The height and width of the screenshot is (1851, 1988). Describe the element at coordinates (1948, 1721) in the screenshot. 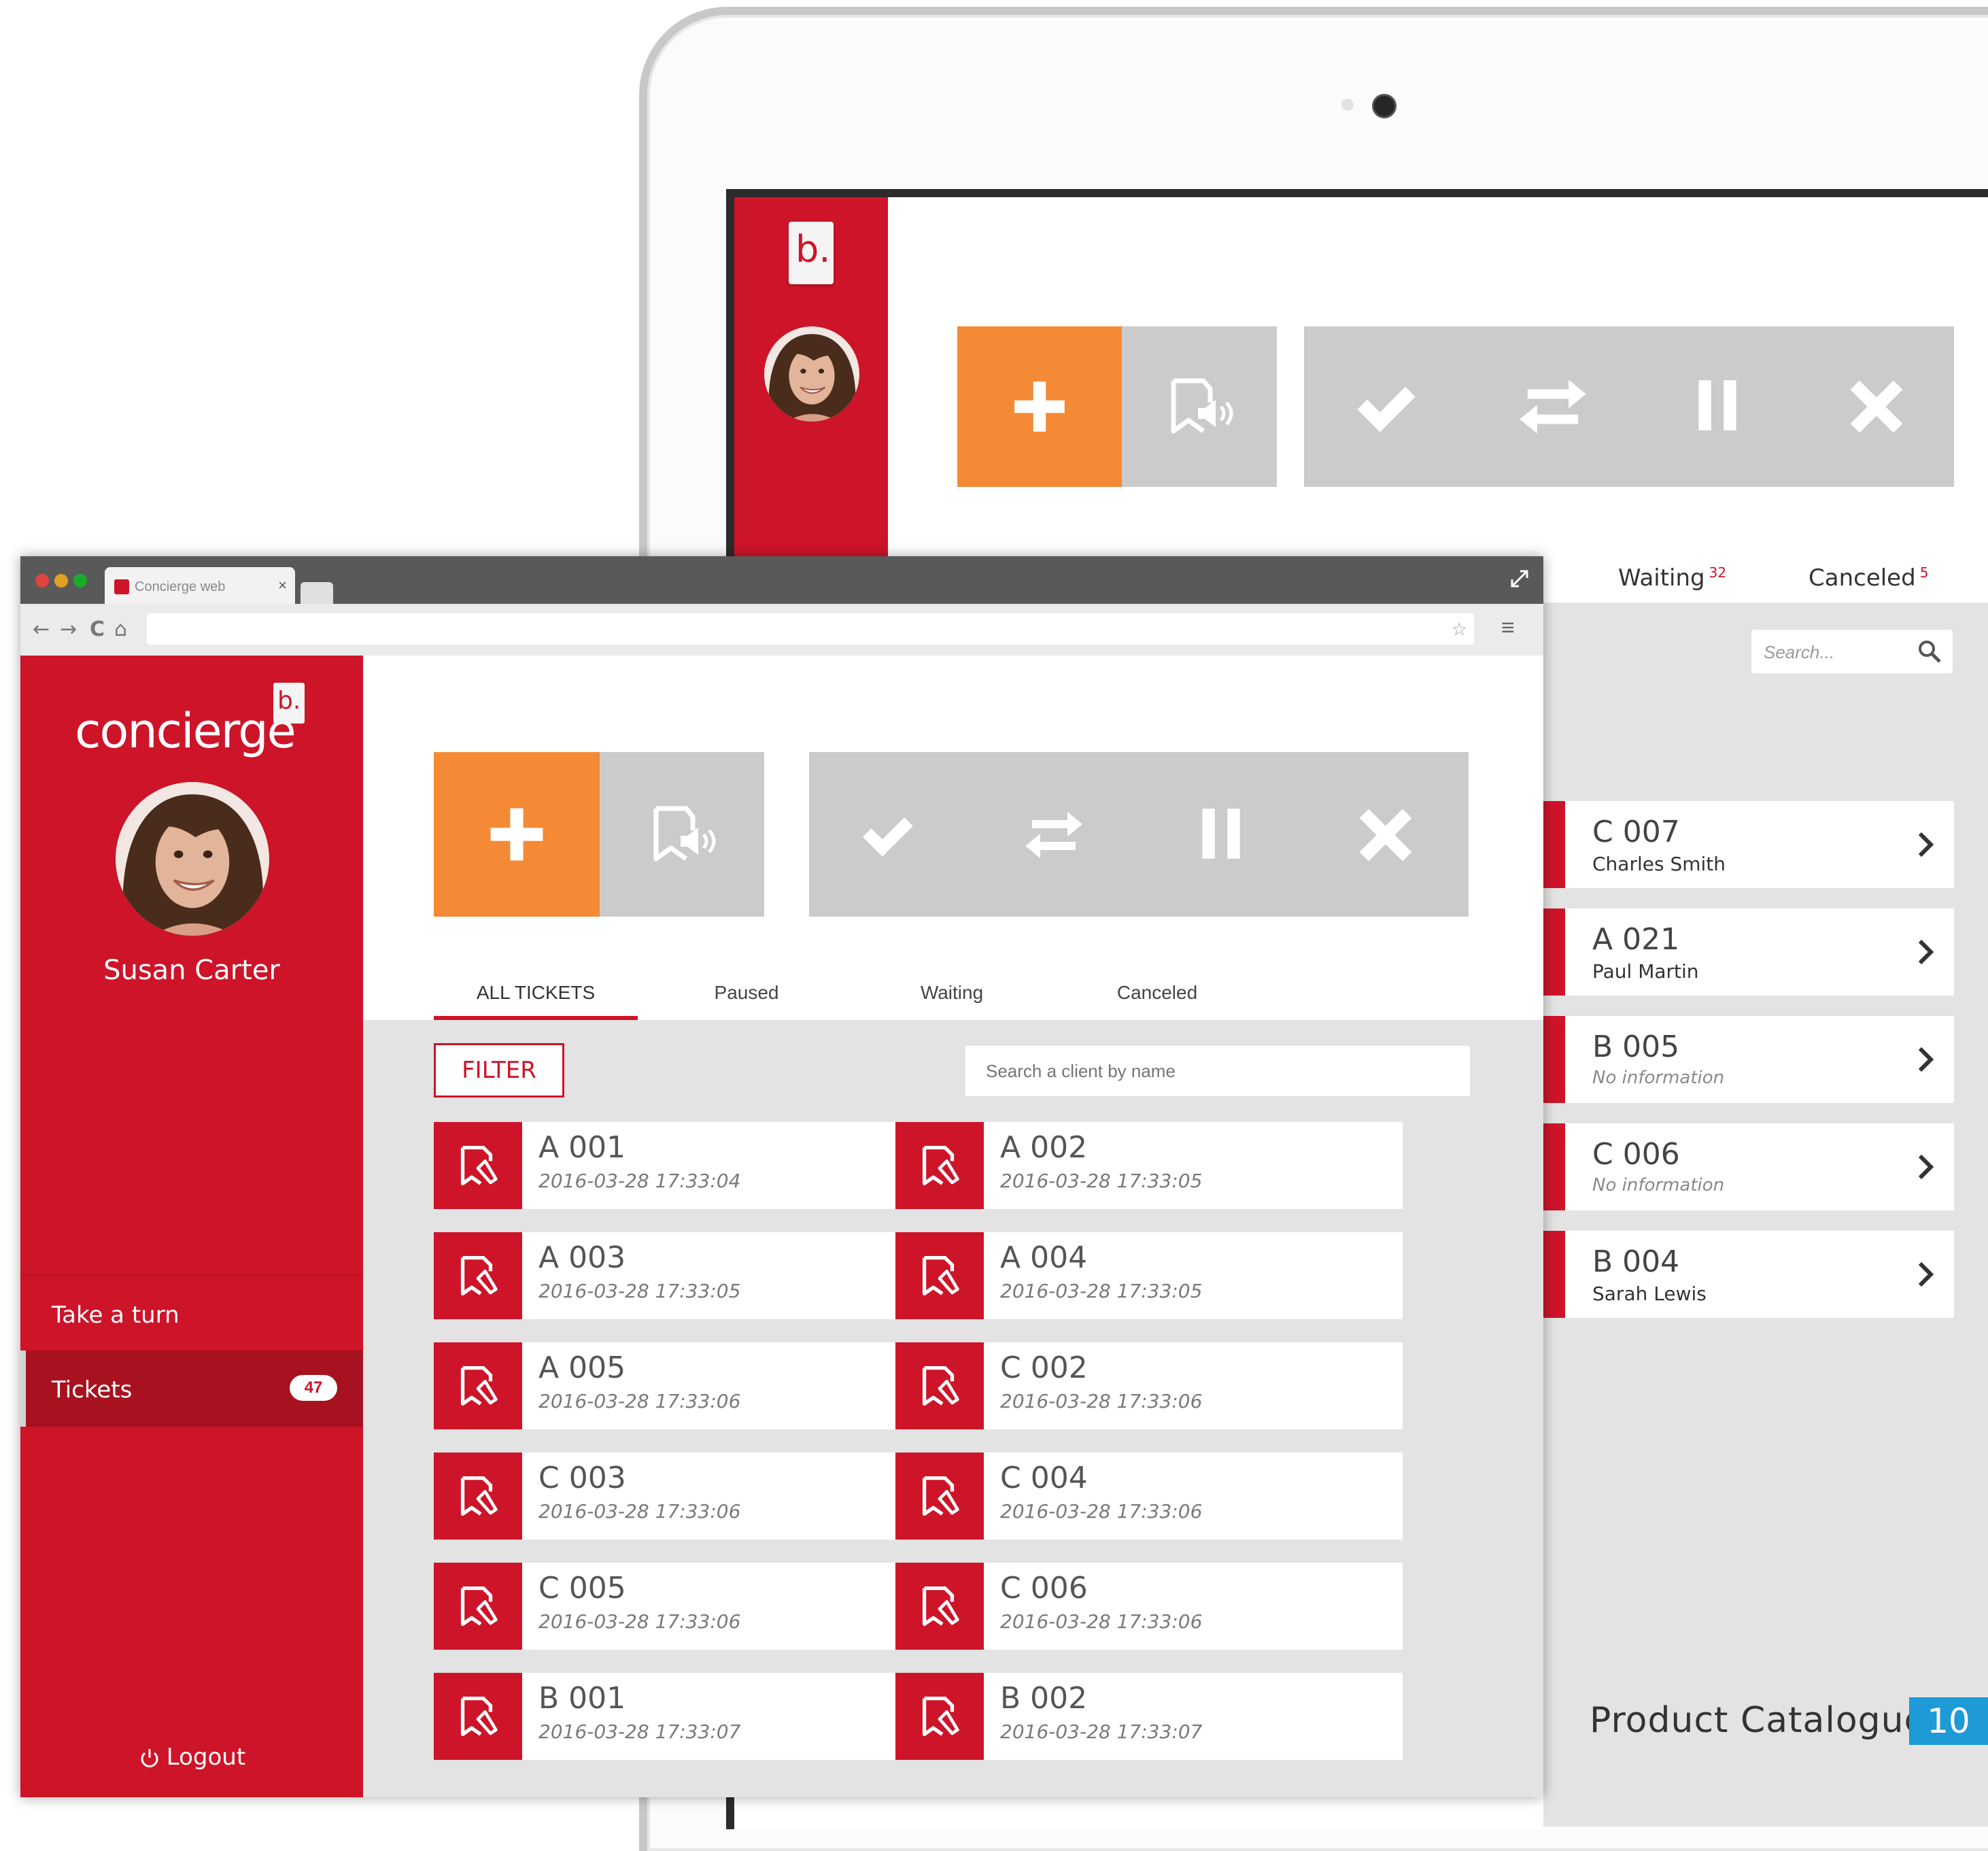

I see `page-number-badge: 10` at that location.